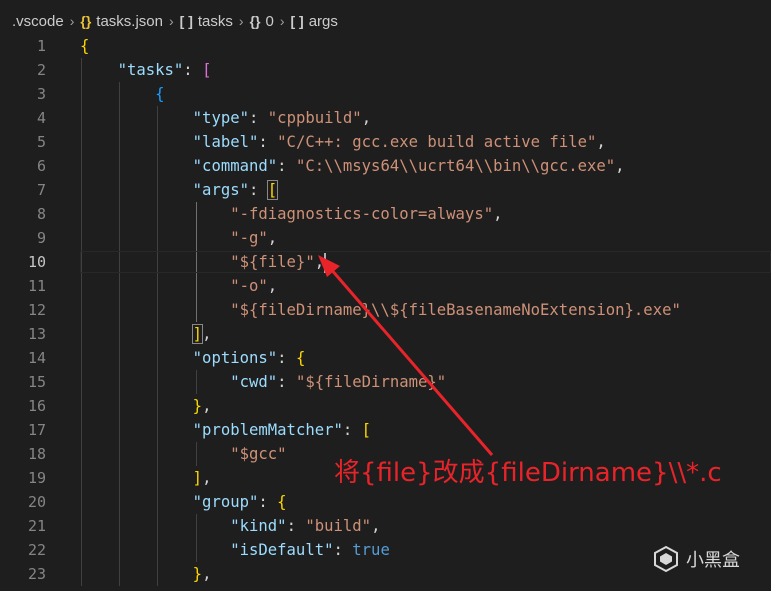 This screenshot has height=591, width=771. I want to click on watermark: 小黑盒, so click(696, 559).